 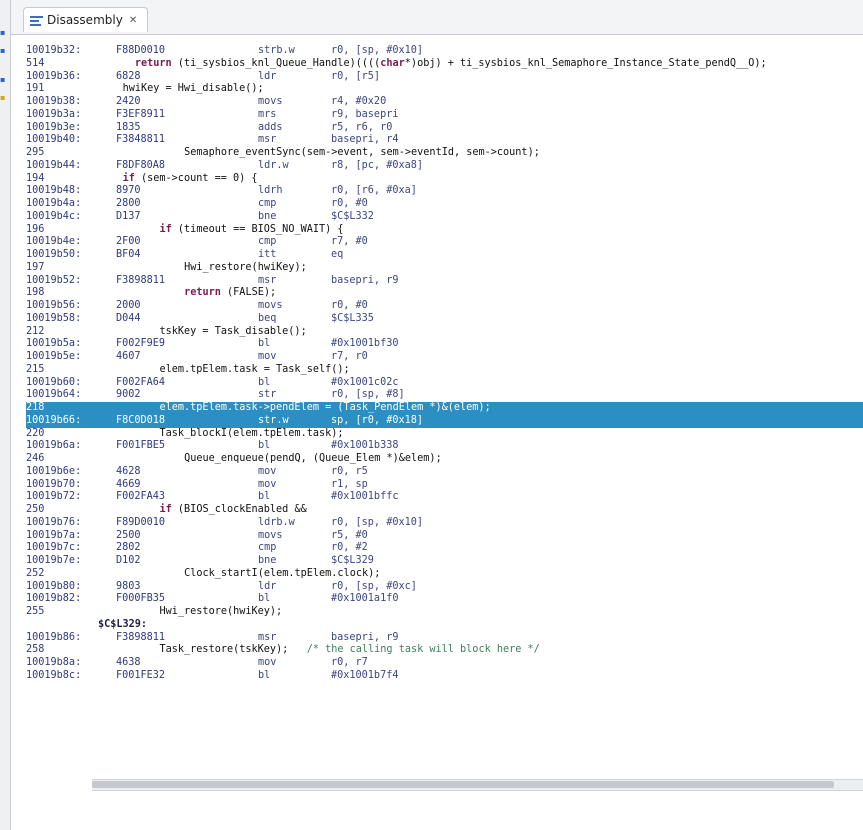 What do you see at coordinates (444, 217) in the screenshot?
I see `asm-line: 10019b4c: D137 bne $C$L332` at bounding box center [444, 217].